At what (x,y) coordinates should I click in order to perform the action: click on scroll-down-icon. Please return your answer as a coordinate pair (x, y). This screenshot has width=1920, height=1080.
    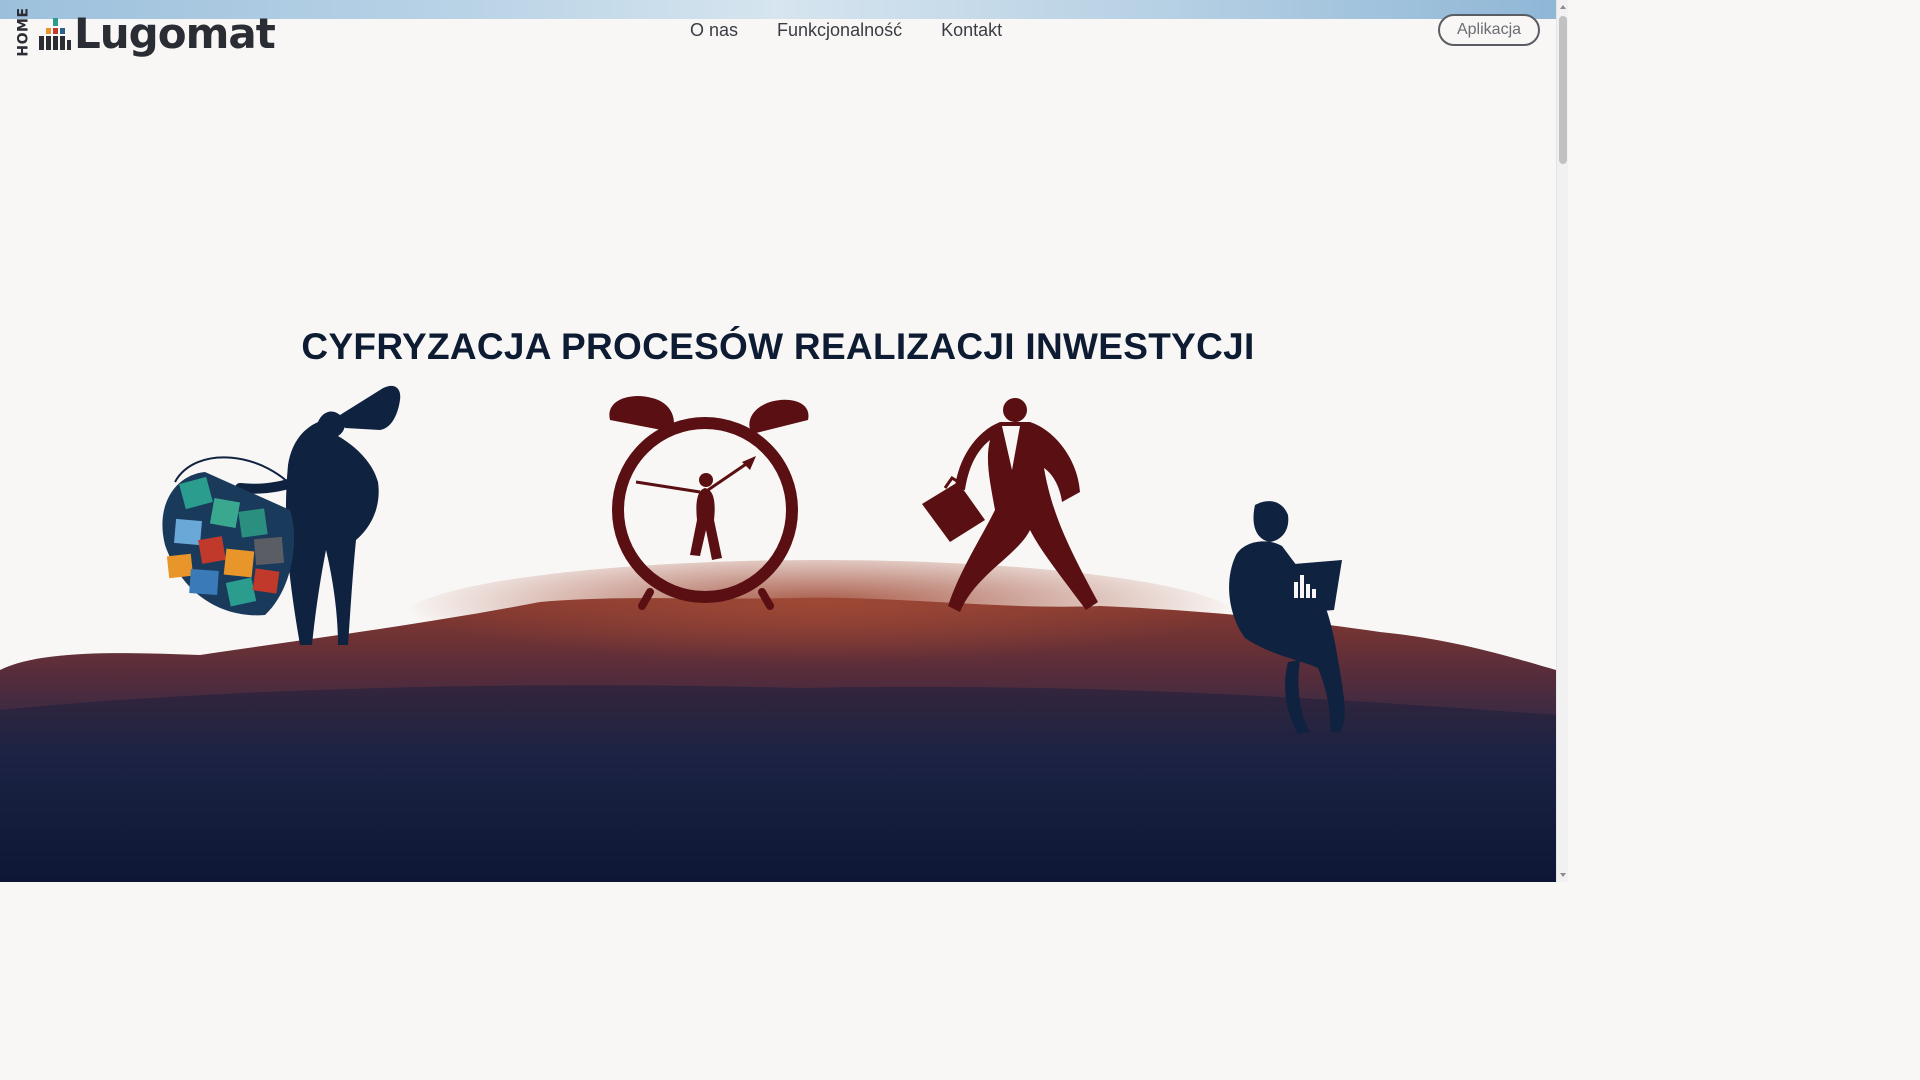
    Looking at the image, I should click on (1563, 875).